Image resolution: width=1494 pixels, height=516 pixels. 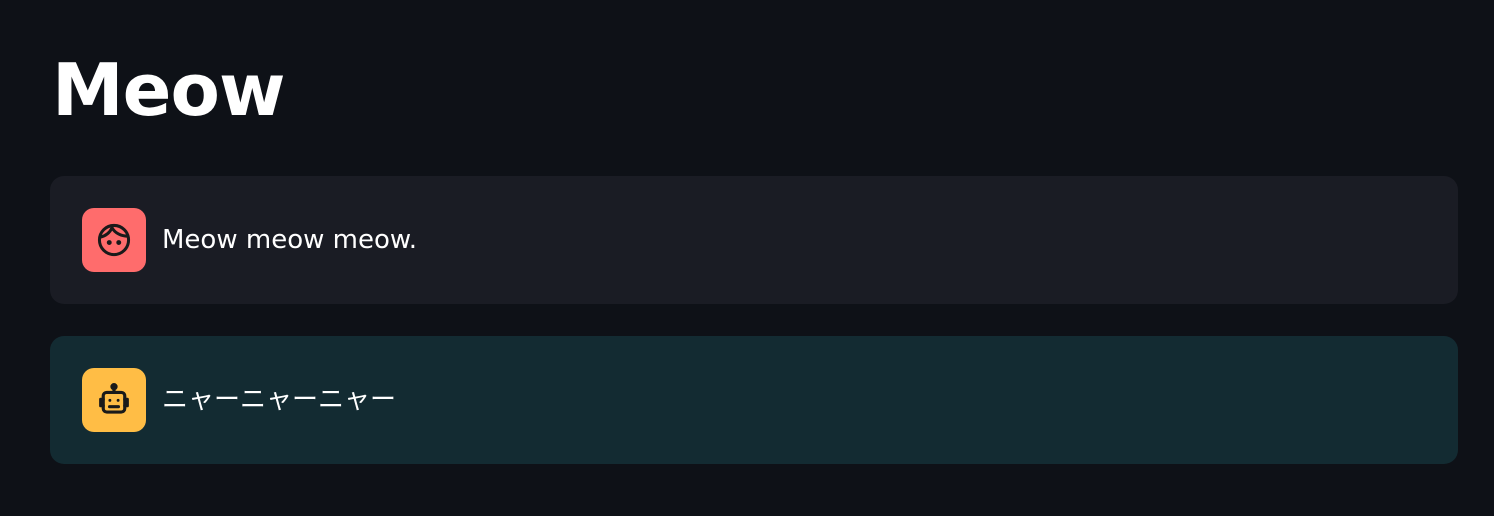 What do you see at coordinates (279, 400) in the screenshot?
I see `message-text: ニャーニャーニャー` at bounding box center [279, 400].